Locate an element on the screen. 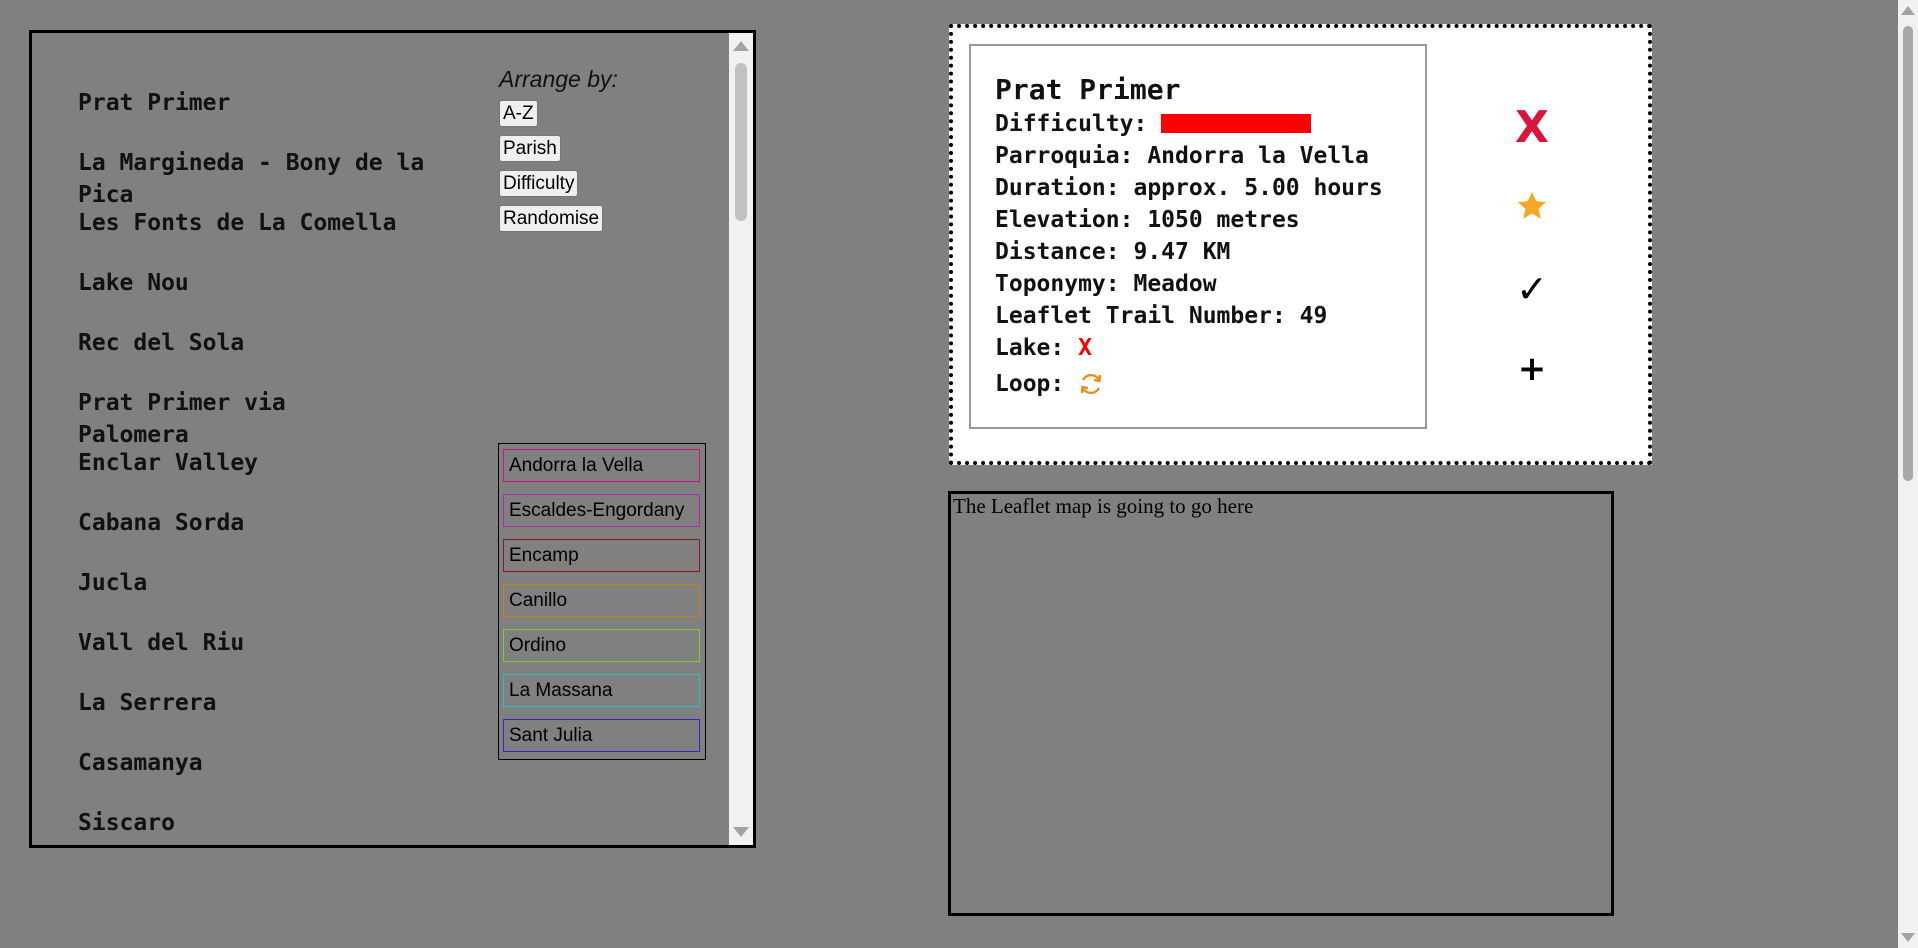 The height and width of the screenshot is (948, 1918). favorite-button is located at coordinates (1532, 208).